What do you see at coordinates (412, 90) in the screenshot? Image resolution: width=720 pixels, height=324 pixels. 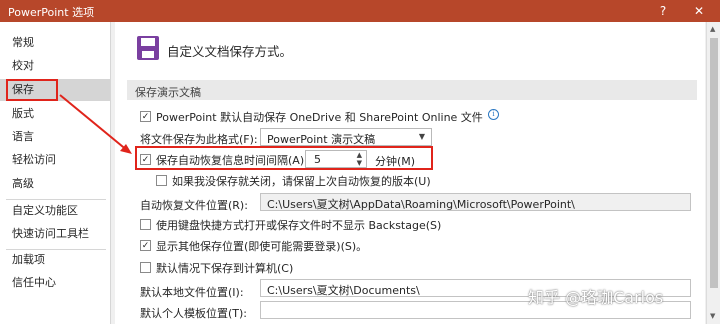 I see `section-header: 保存演示文稿` at bounding box center [412, 90].